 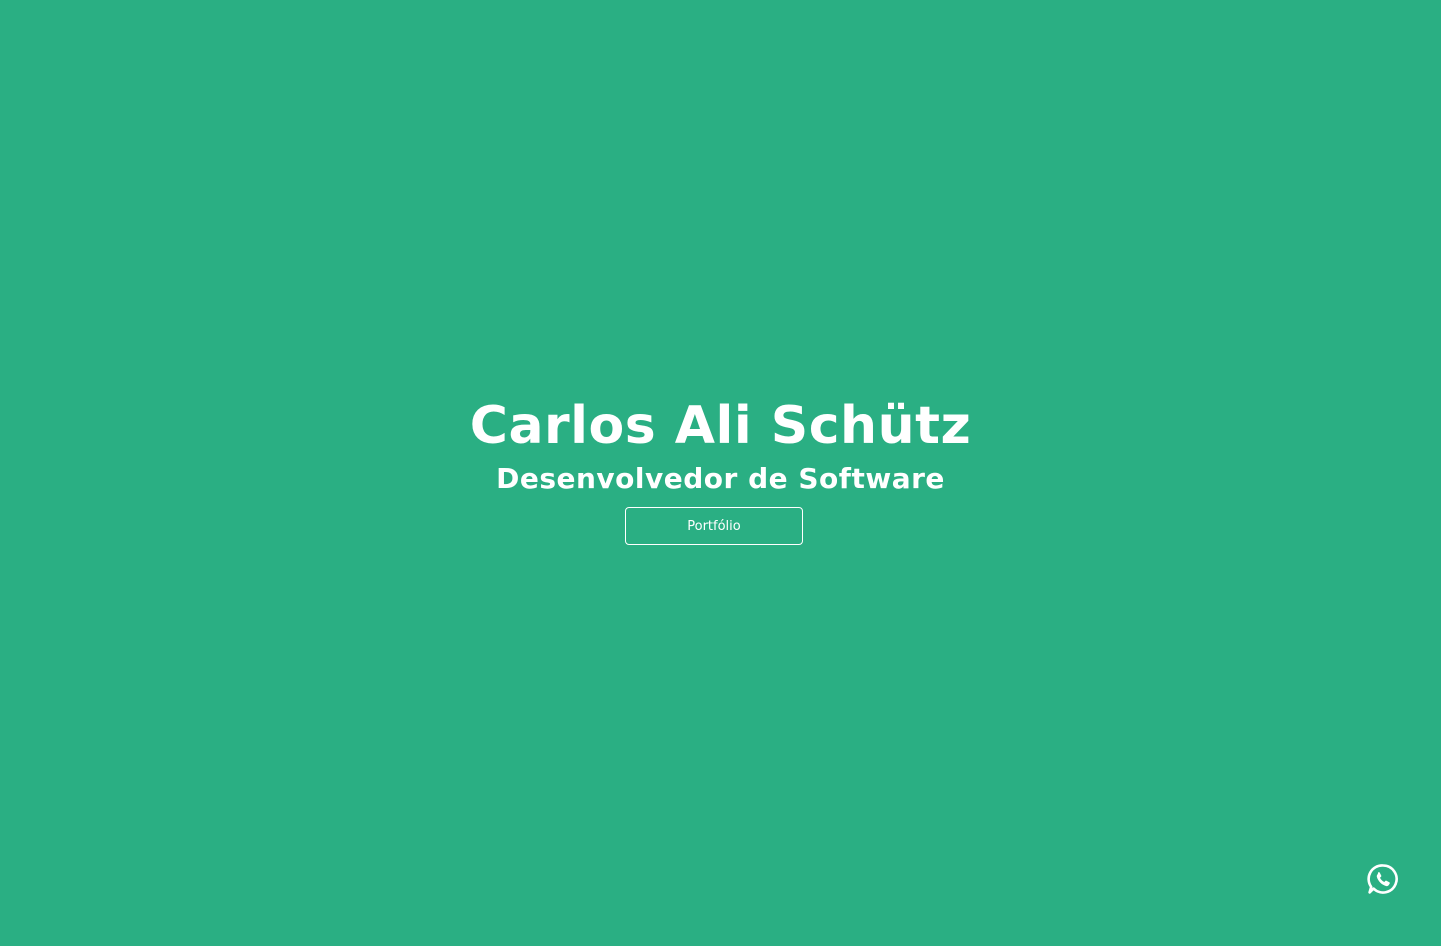 I want to click on page-title: Carlos Ali Schütz, so click(x=720, y=426).